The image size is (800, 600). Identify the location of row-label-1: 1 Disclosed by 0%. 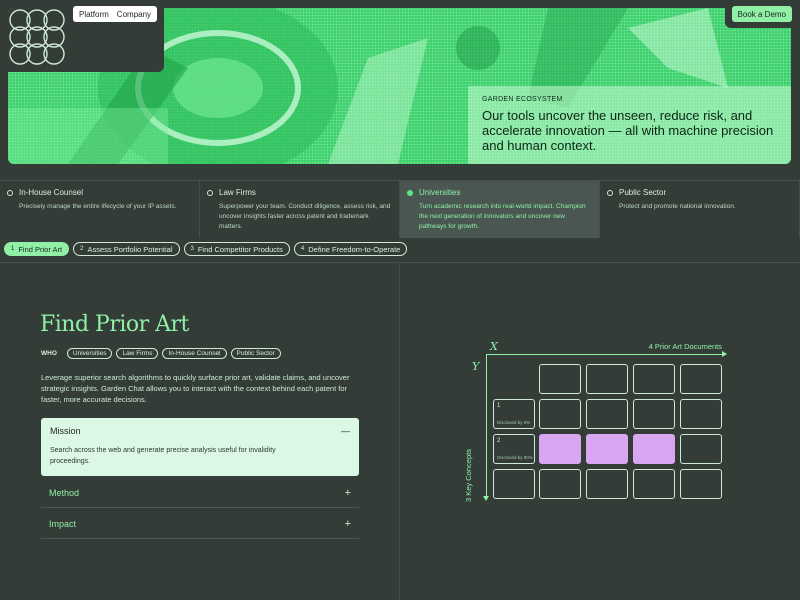
(514, 414).